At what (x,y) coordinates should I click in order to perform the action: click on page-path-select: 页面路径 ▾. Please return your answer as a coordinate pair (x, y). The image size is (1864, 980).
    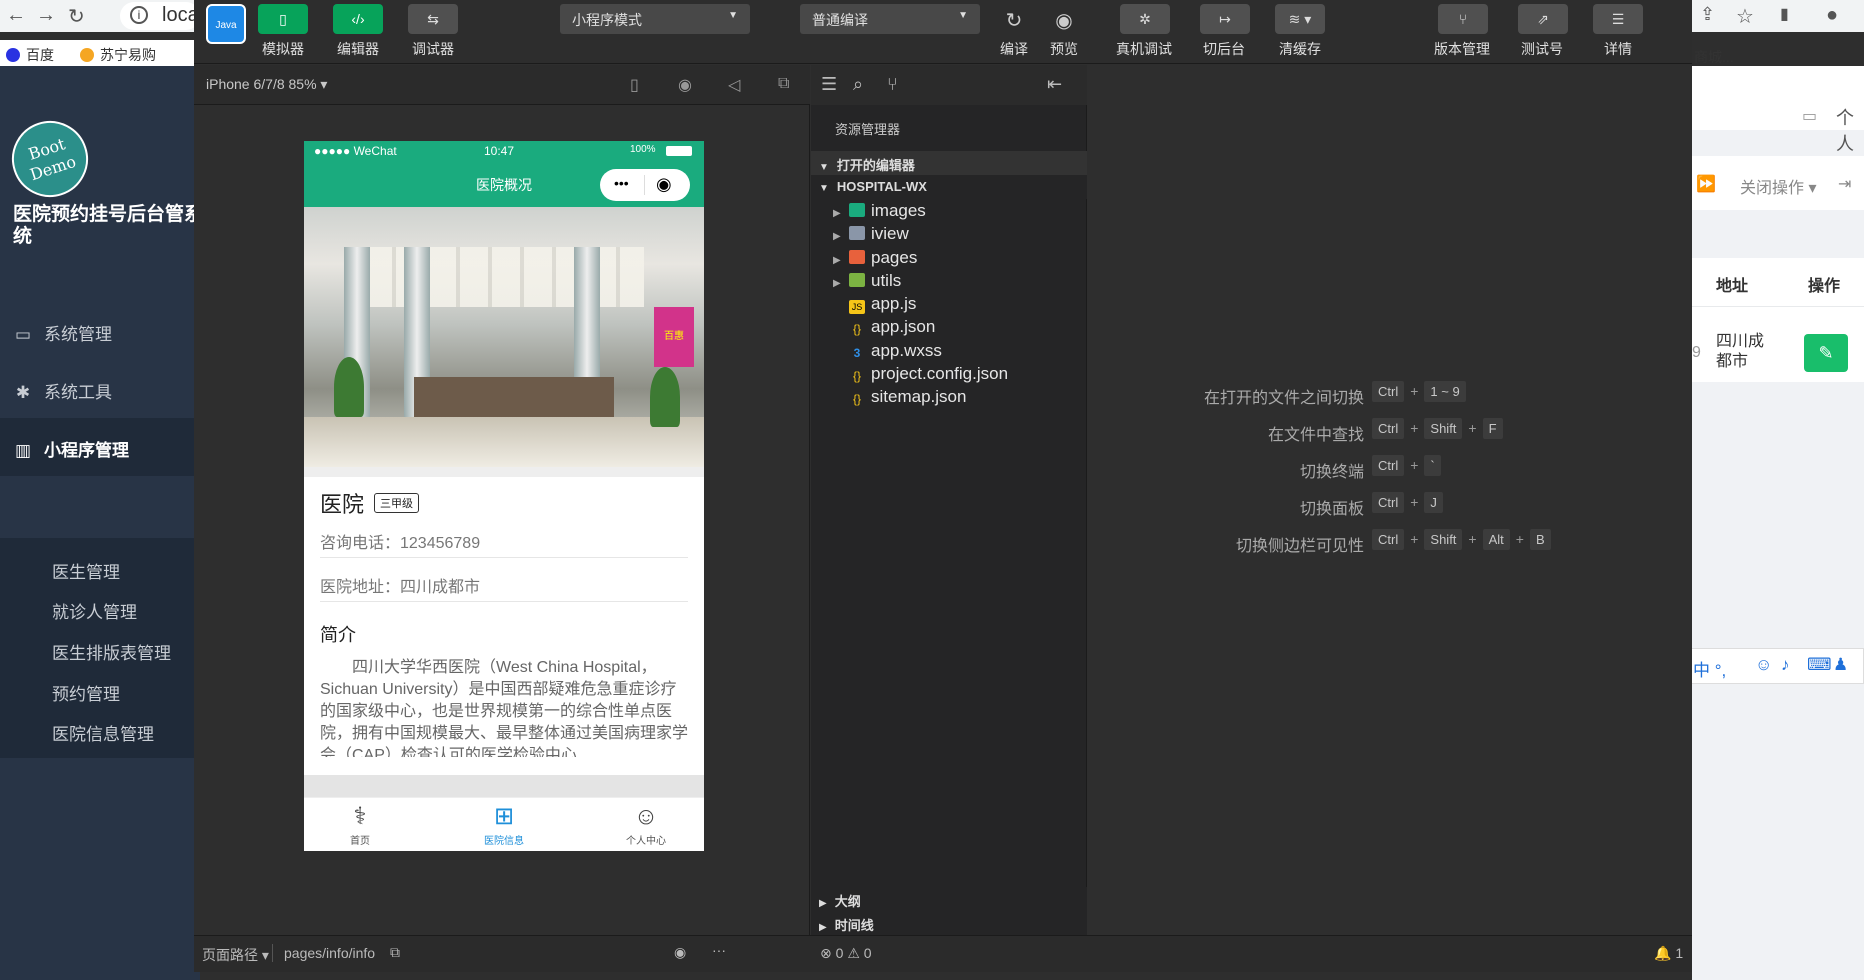
    Looking at the image, I should click on (235, 955).